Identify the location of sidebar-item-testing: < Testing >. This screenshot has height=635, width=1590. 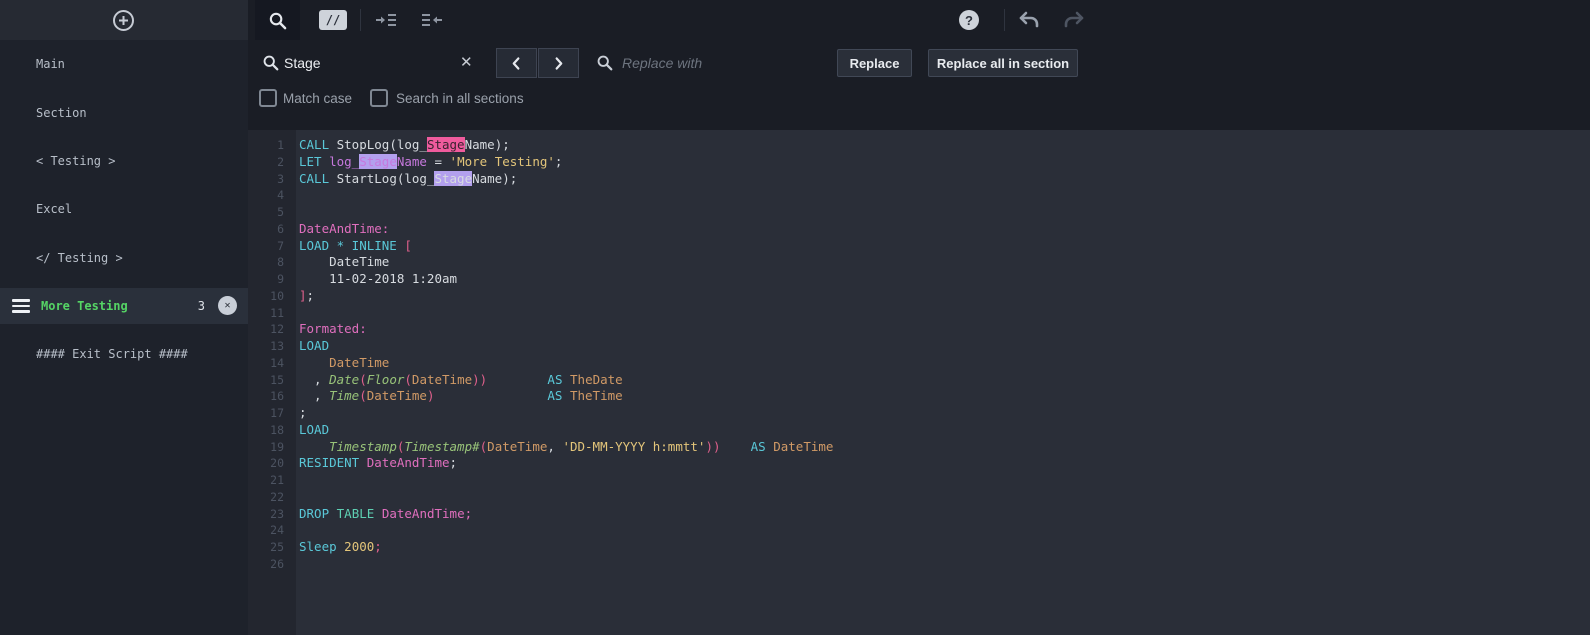
(124, 161).